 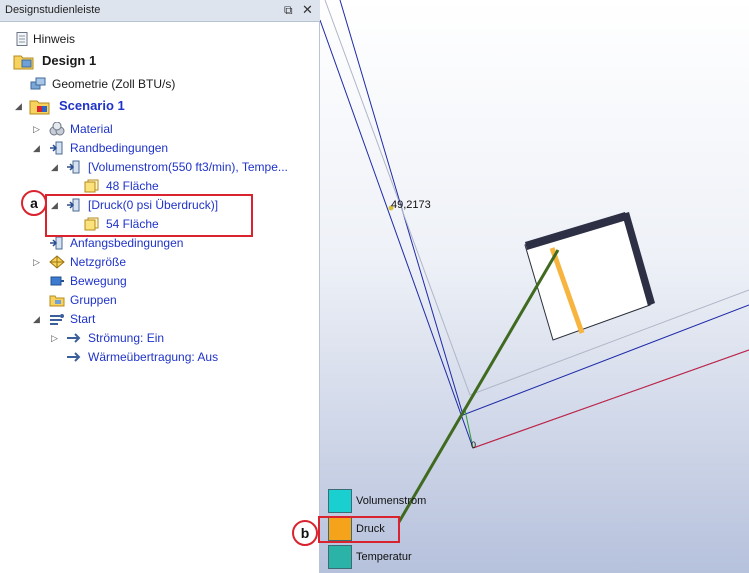 What do you see at coordinates (57, 301) in the screenshot?
I see `groups-icon` at bounding box center [57, 301].